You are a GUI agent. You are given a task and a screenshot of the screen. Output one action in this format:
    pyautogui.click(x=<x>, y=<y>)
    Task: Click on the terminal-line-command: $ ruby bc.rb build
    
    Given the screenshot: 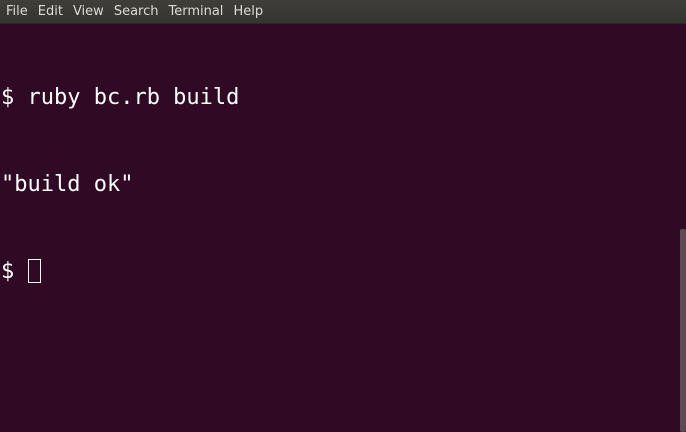 What is the action you would take?
    pyautogui.click(x=120, y=97)
    